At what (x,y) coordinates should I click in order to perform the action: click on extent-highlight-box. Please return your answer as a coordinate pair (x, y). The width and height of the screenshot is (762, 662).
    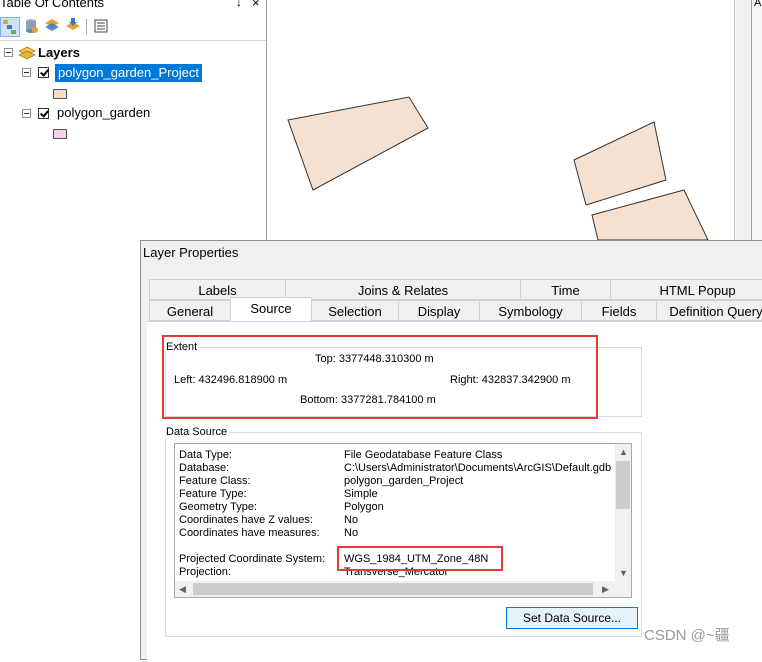
    Looking at the image, I should click on (380, 377).